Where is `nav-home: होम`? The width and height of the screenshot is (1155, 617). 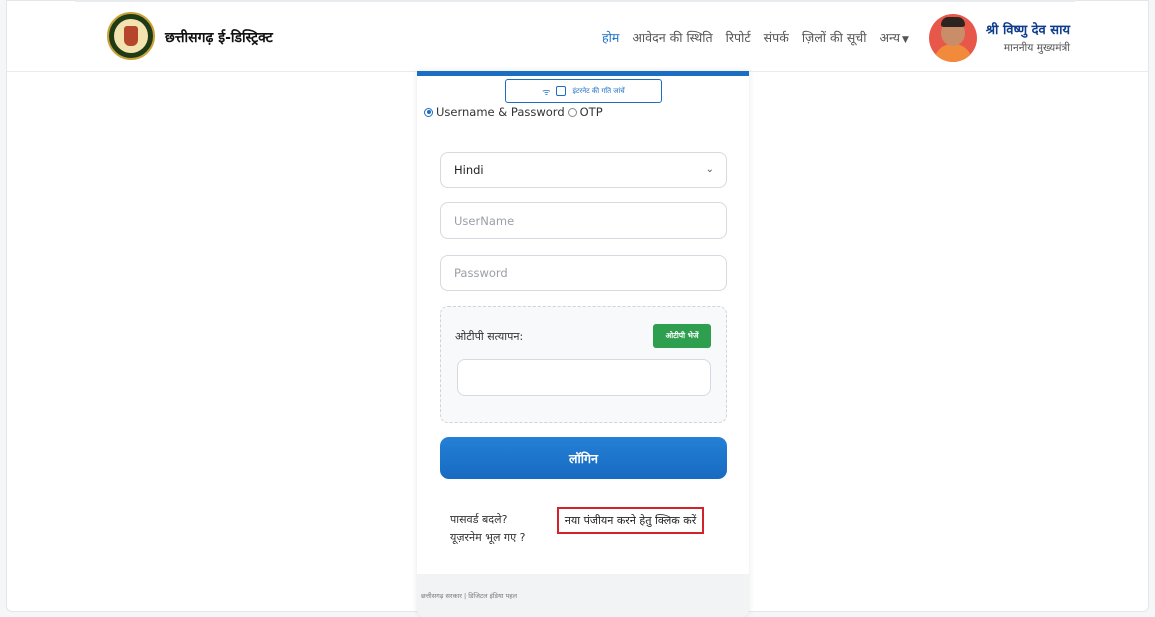
nav-home: होम is located at coordinates (610, 37).